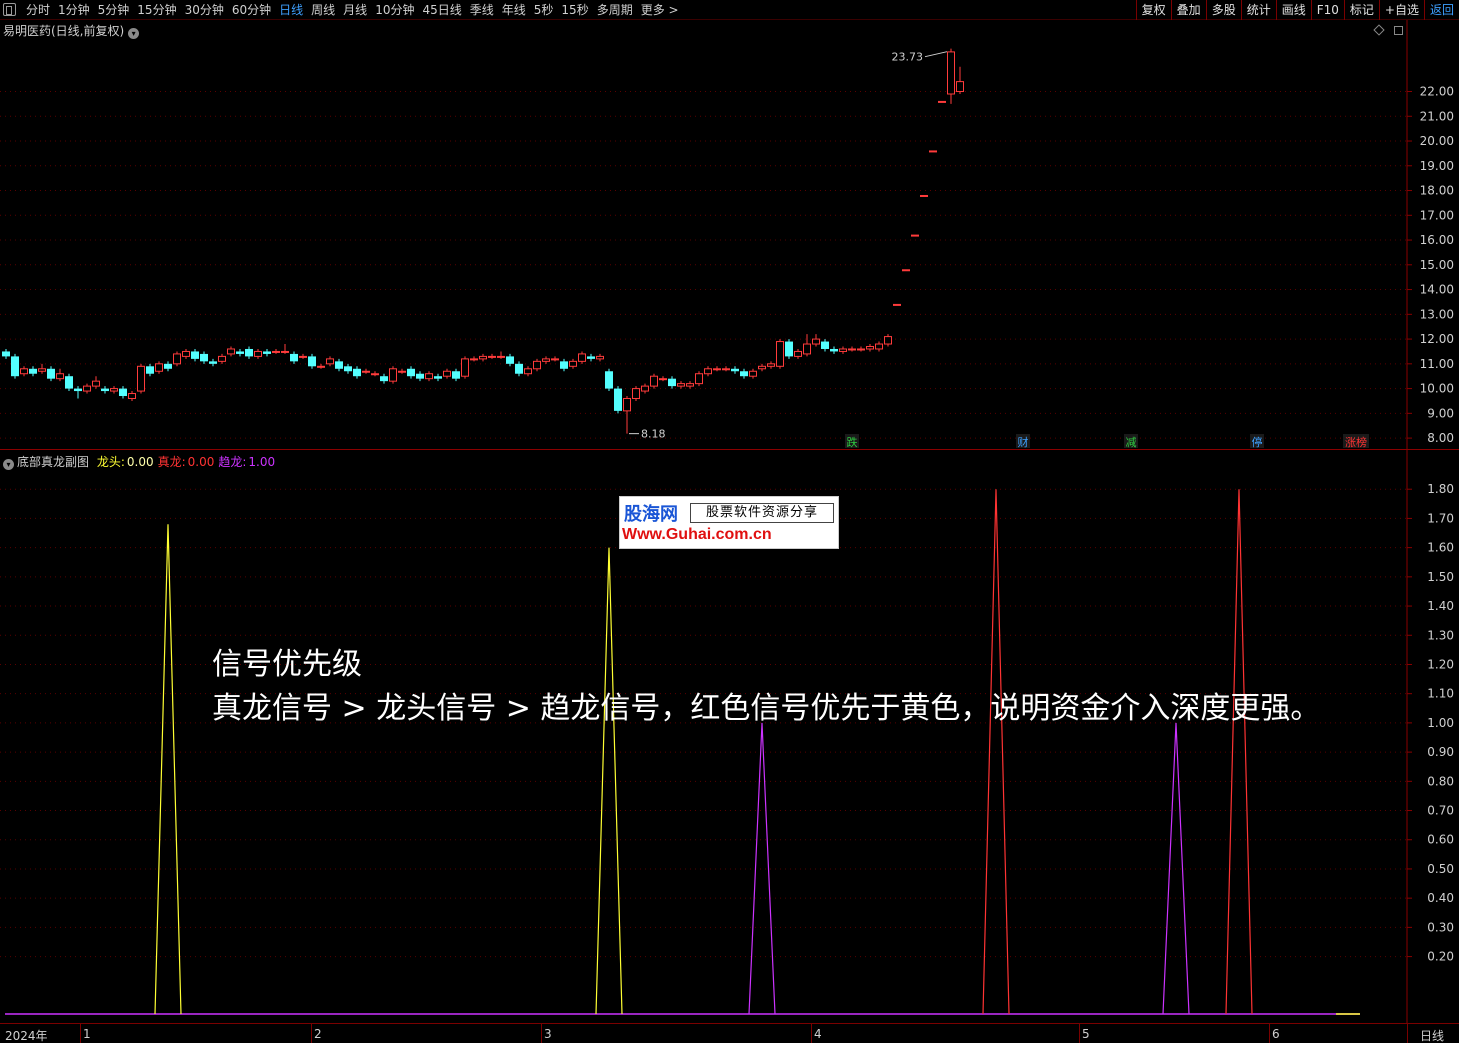 The width and height of the screenshot is (1459, 1043). What do you see at coordinates (1223, 10) in the screenshot?
I see `tool-button: 多股` at bounding box center [1223, 10].